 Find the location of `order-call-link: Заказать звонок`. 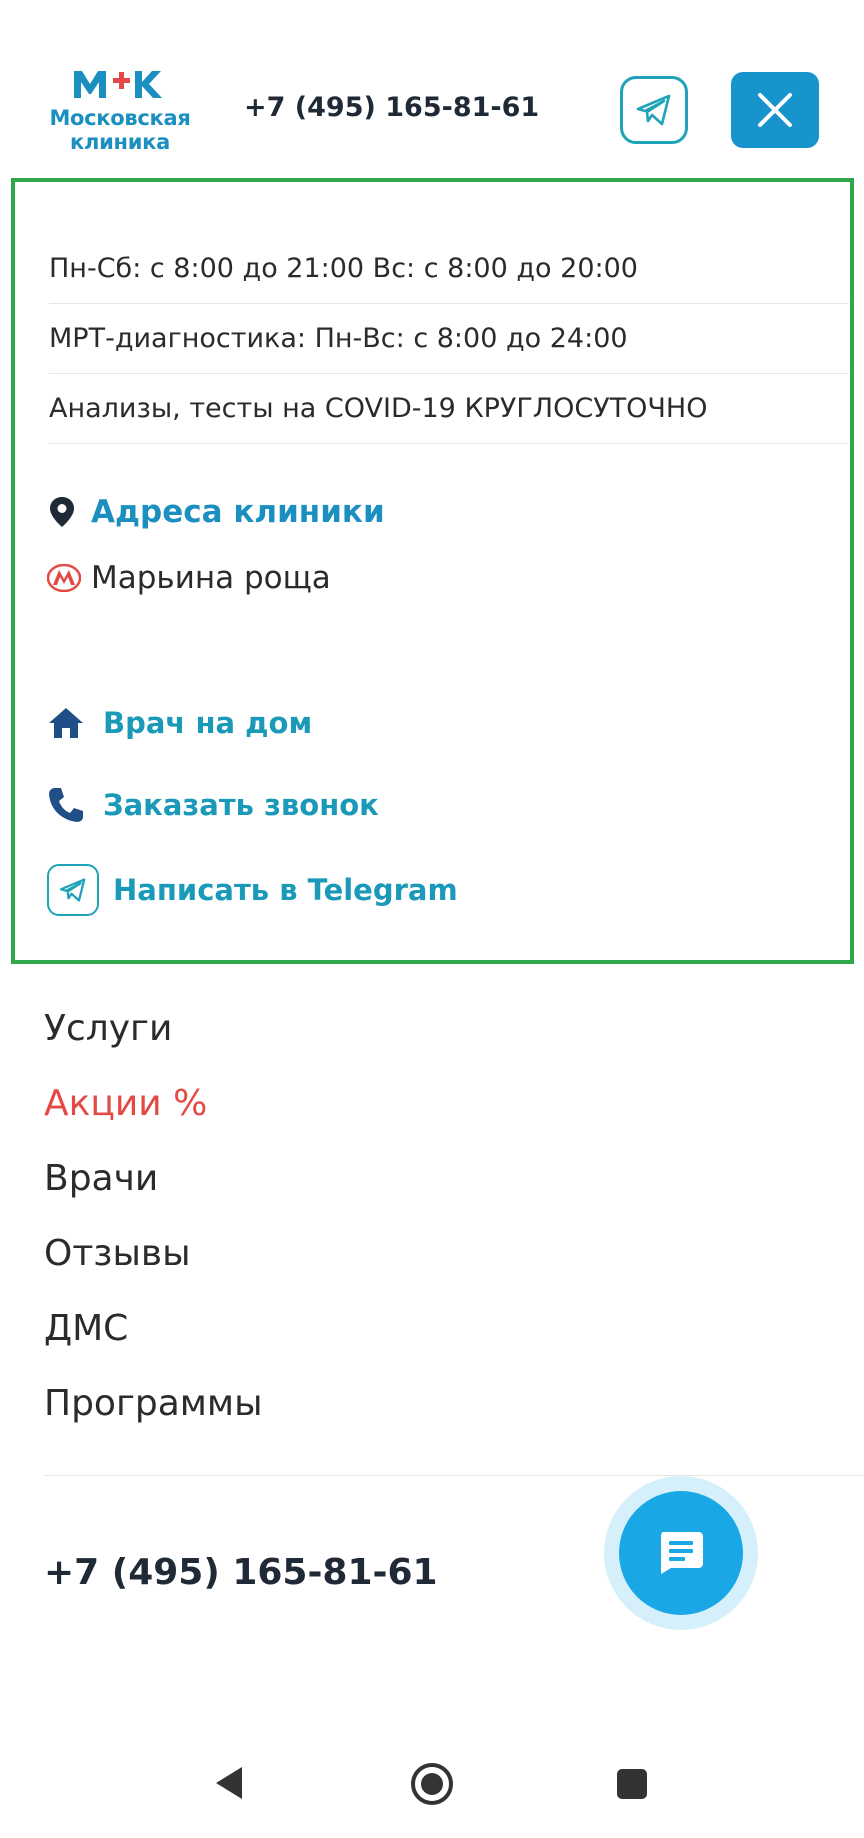

order-call-link: Заказать звонок is located at coordinates (213, 805).